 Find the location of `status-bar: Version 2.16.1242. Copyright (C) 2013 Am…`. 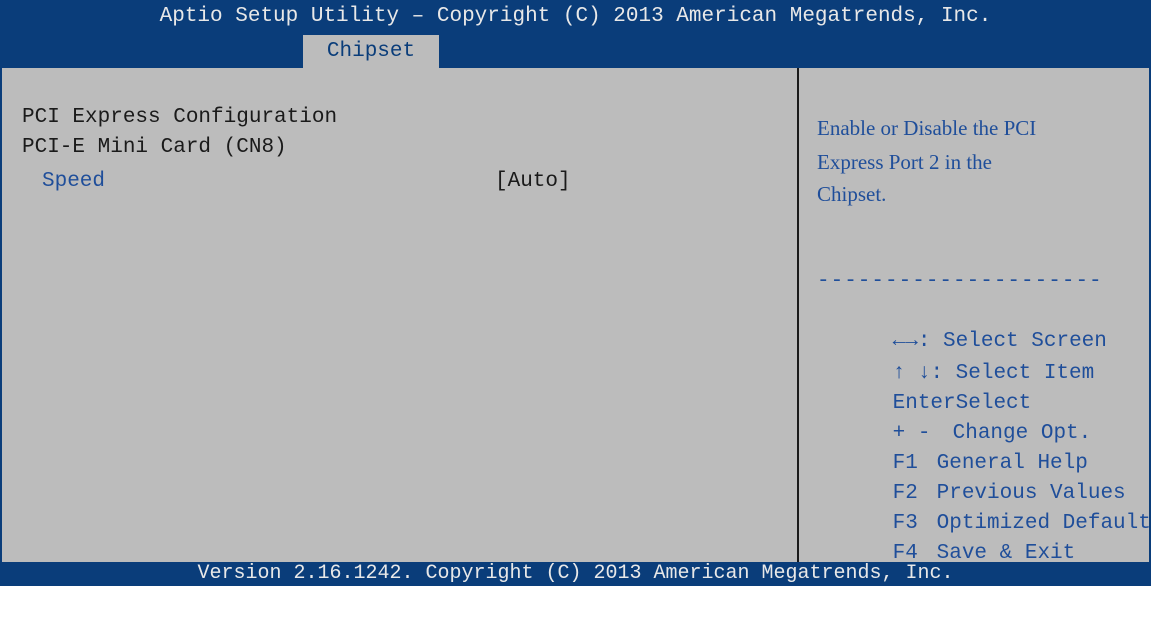

status-bar: Version 2.16.1242. Copyright (C) 2013 Am… is located at coordinates (575, 574).